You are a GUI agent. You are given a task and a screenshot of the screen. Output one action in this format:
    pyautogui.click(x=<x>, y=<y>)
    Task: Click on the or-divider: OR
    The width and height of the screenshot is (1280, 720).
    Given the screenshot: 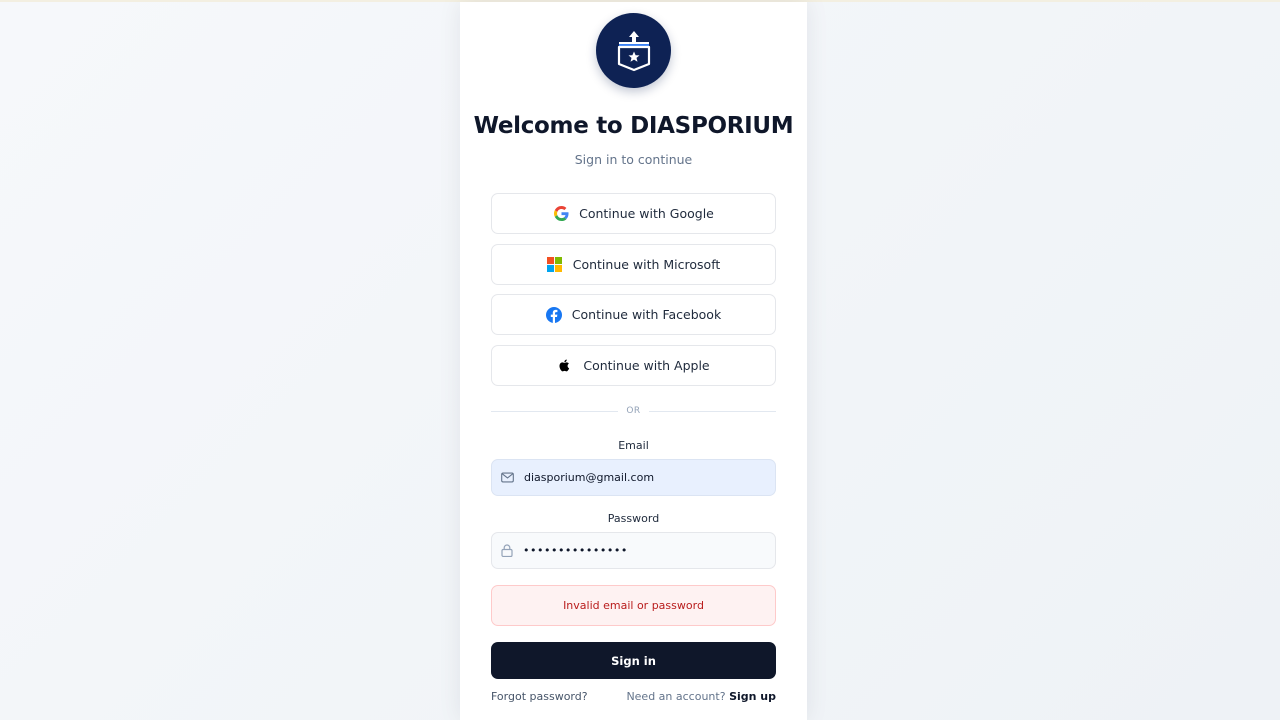 What is the action you would take?
    pyautogui.click(x=633, y=411)
    